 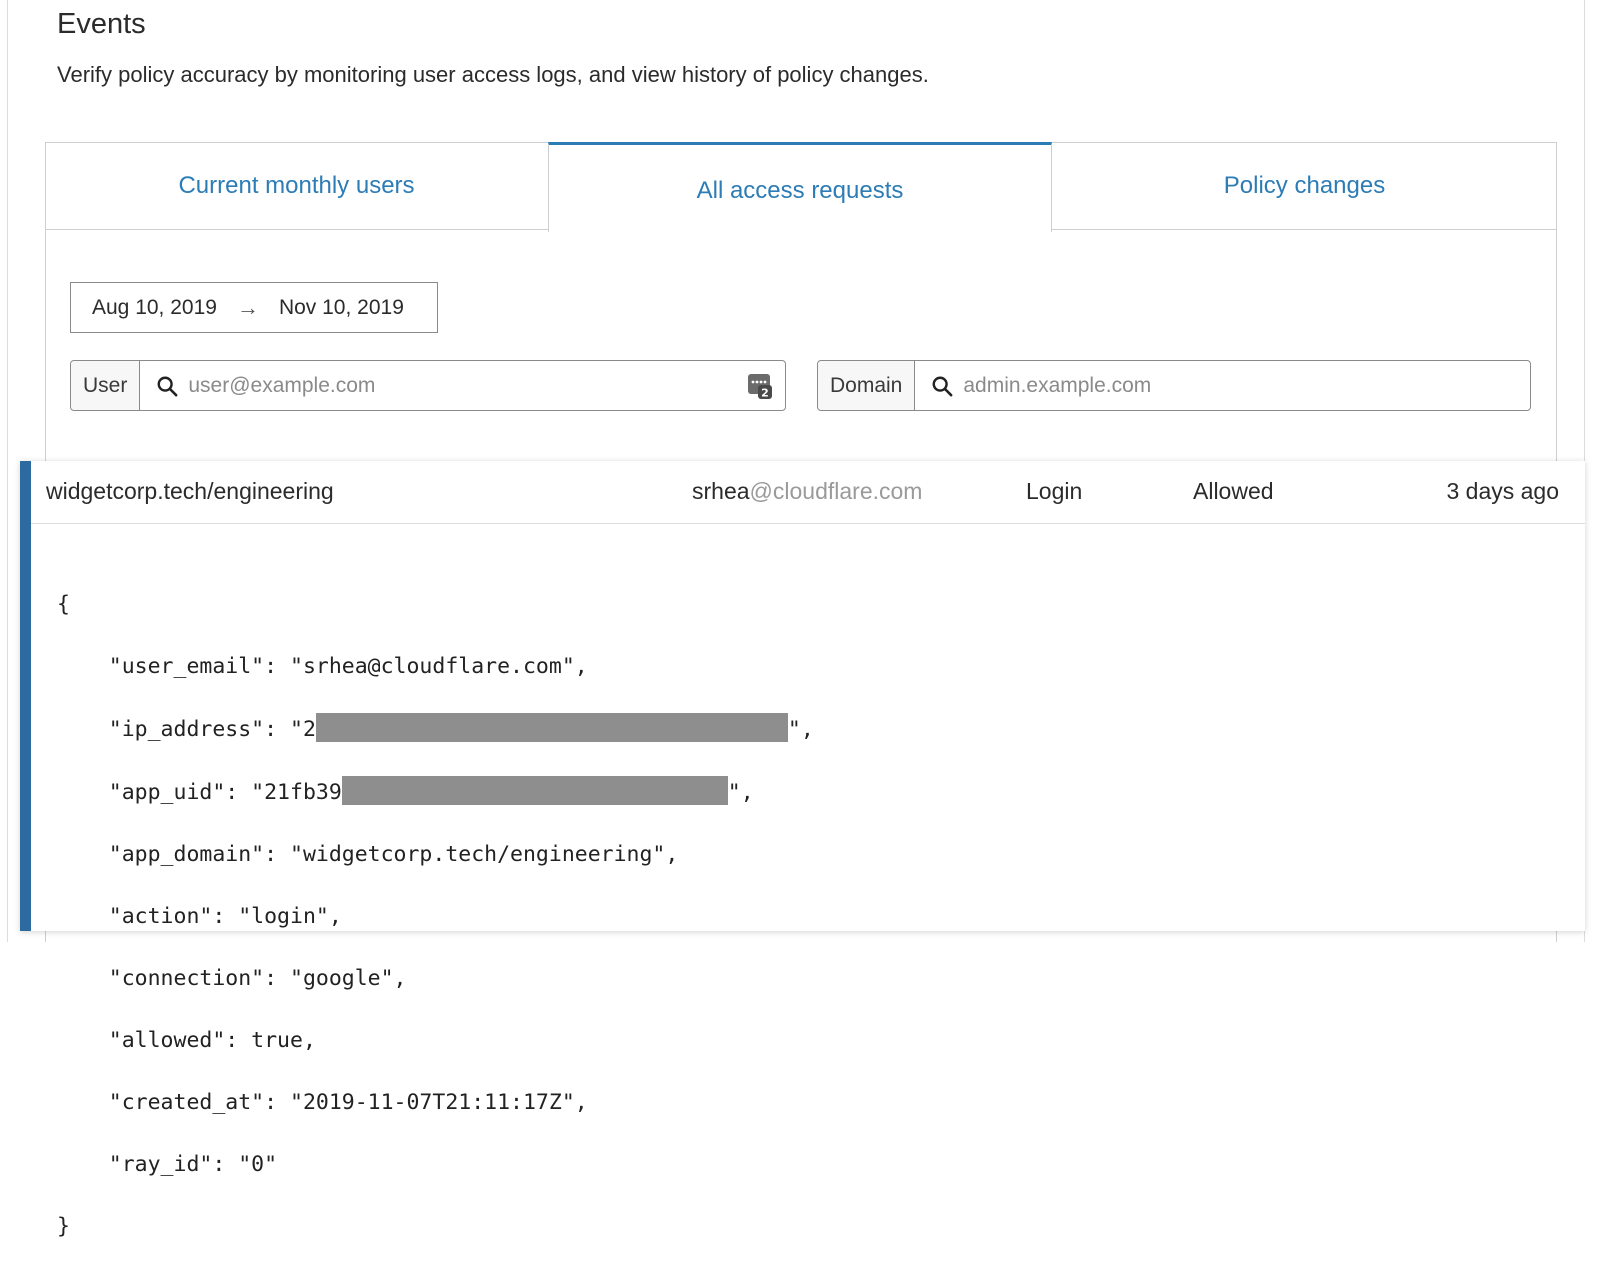 What do you see at coordinates (836, 491) in the screenshot?
I see `event-email-domain: @cloudflare.com` at bounding box center [836, 491].